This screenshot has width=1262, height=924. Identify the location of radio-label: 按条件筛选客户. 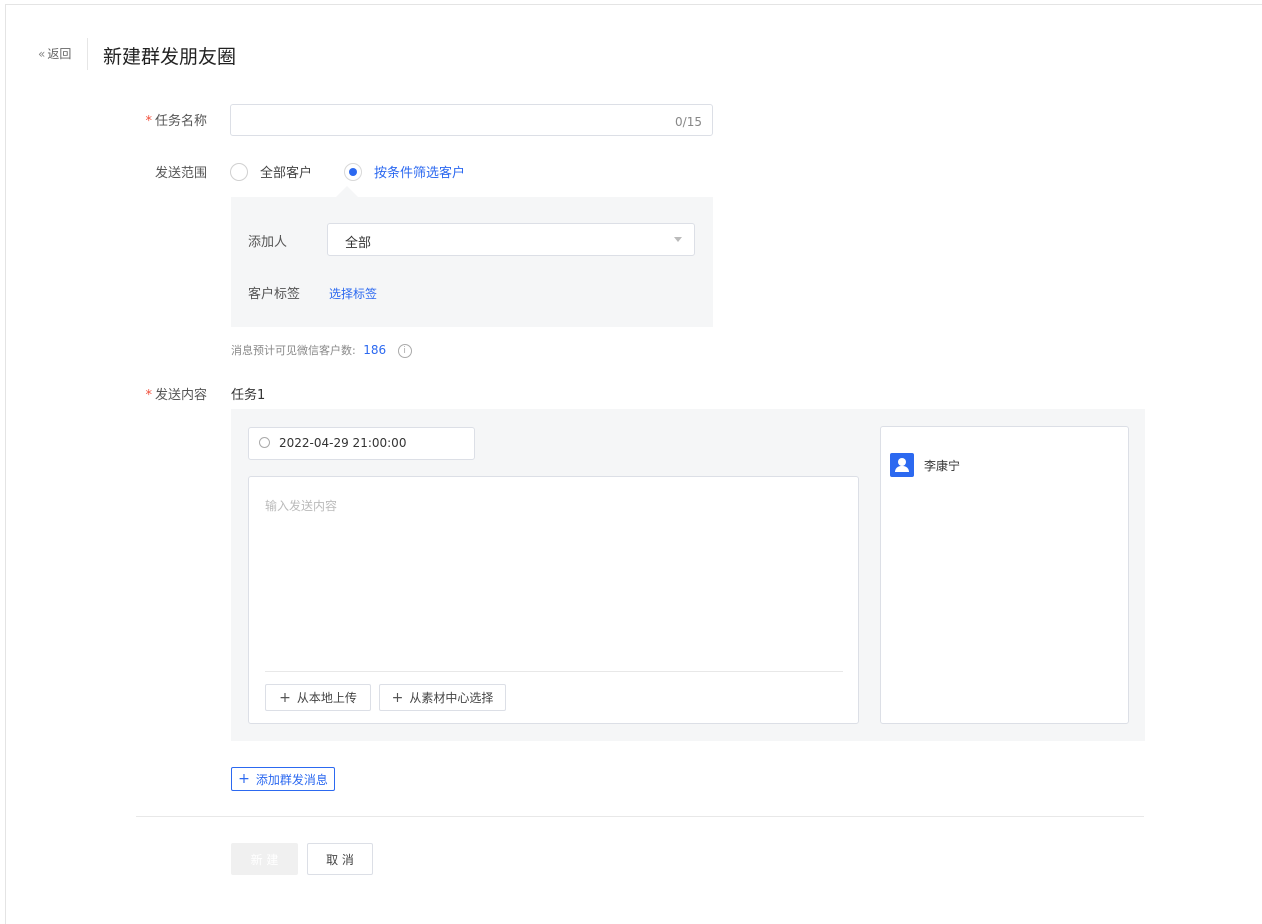
(420, 173).